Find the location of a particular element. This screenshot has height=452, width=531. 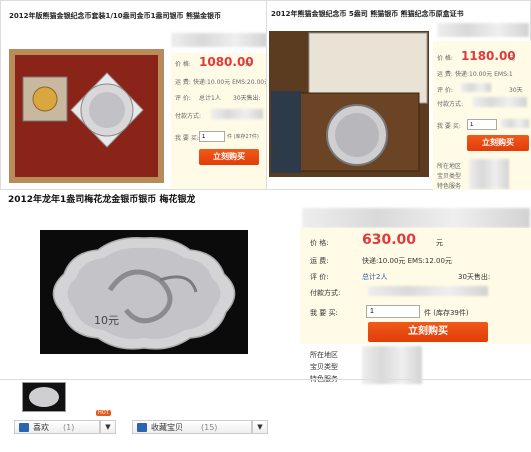

favorite-label: 收藏宝贝 is located at coordinates (167, 427).